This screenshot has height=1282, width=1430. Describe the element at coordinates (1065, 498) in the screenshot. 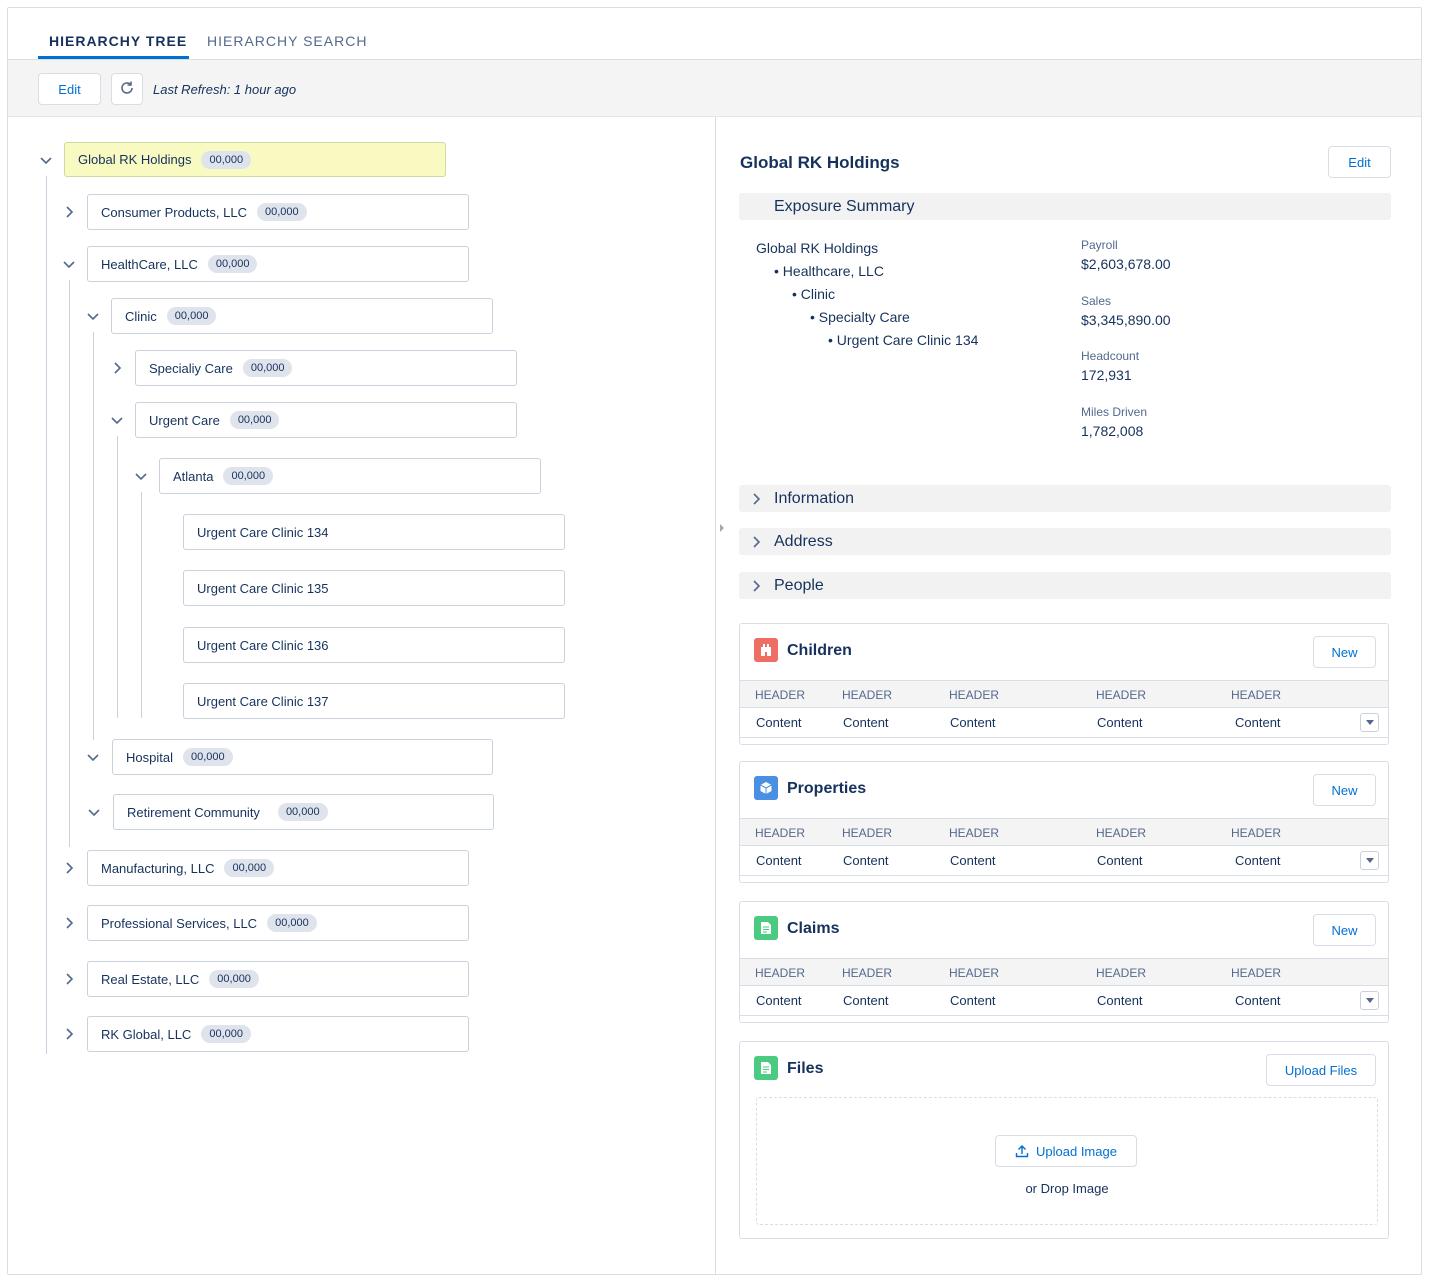

I see `section-information: Information` at that location.